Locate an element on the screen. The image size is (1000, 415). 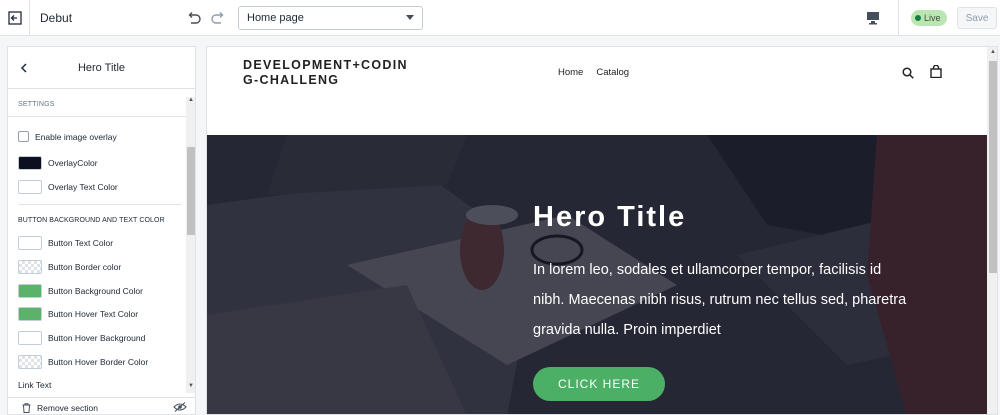
button-hover-background-label: Button Hover Background is located at coordinates (97, 338).